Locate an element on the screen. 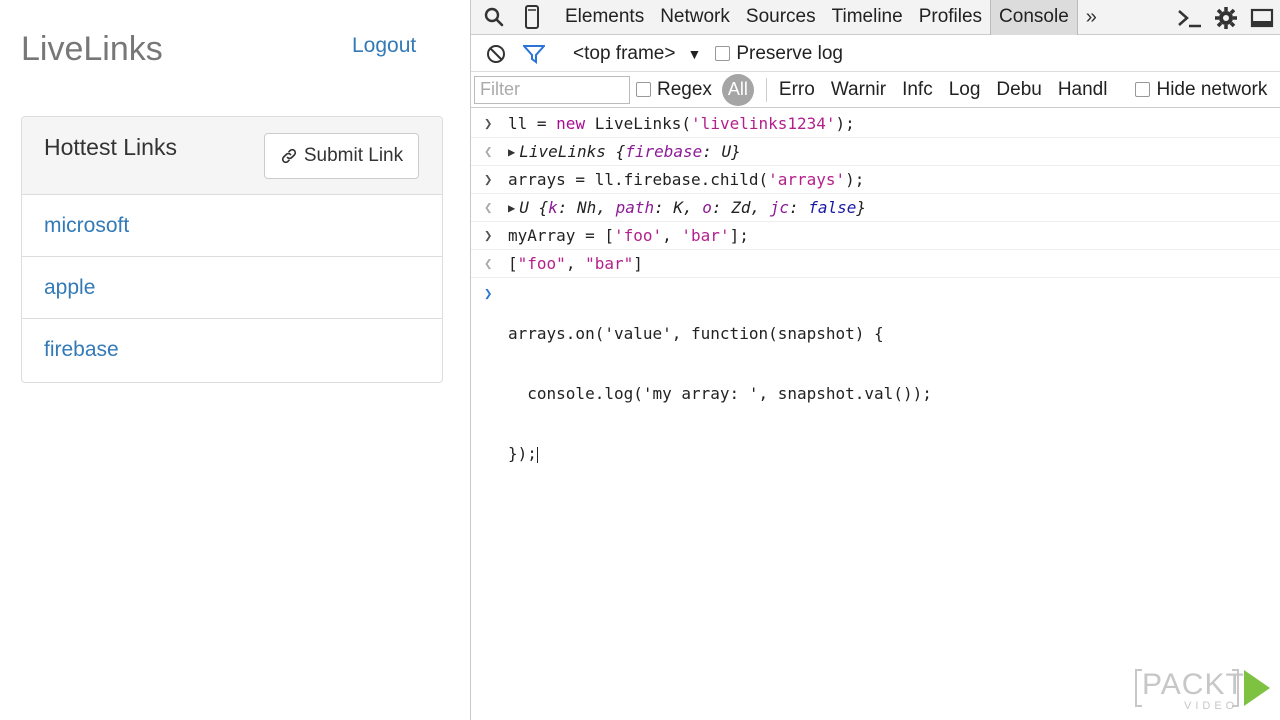  hide-network-checkbox: Hide network is located at coordinates (1201, 90).